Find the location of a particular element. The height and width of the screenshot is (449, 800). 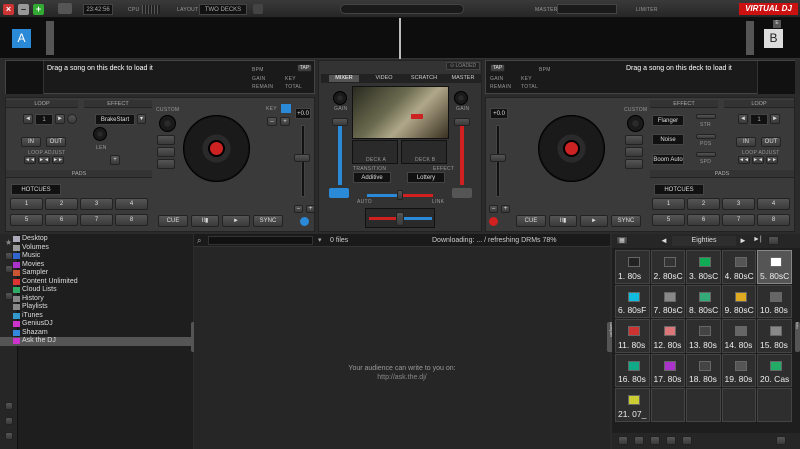

pad-2: 2 is located at coordinates (61, 204).